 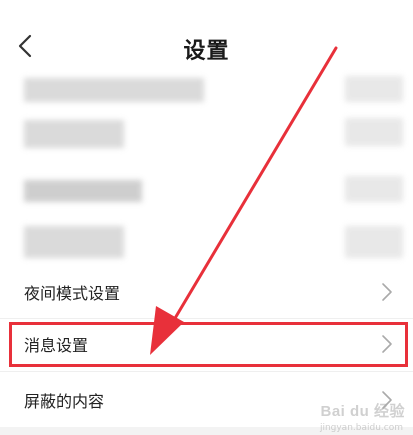 I want to click on page-title: 设置, so click(x=206, y=51).